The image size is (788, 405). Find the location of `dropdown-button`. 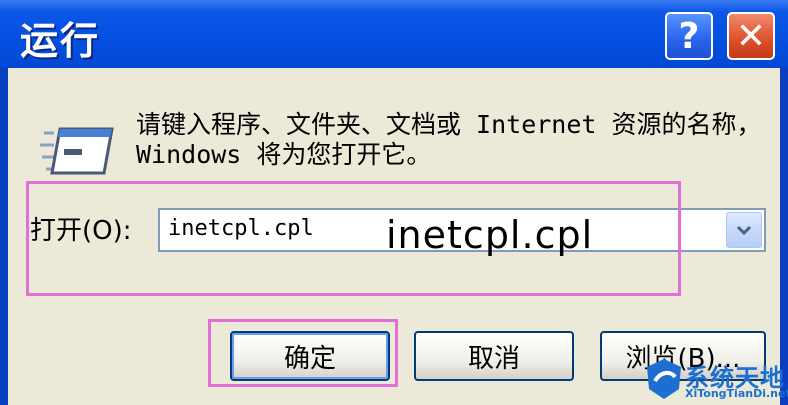

dropdown-button is located at coordinates (744, 230).